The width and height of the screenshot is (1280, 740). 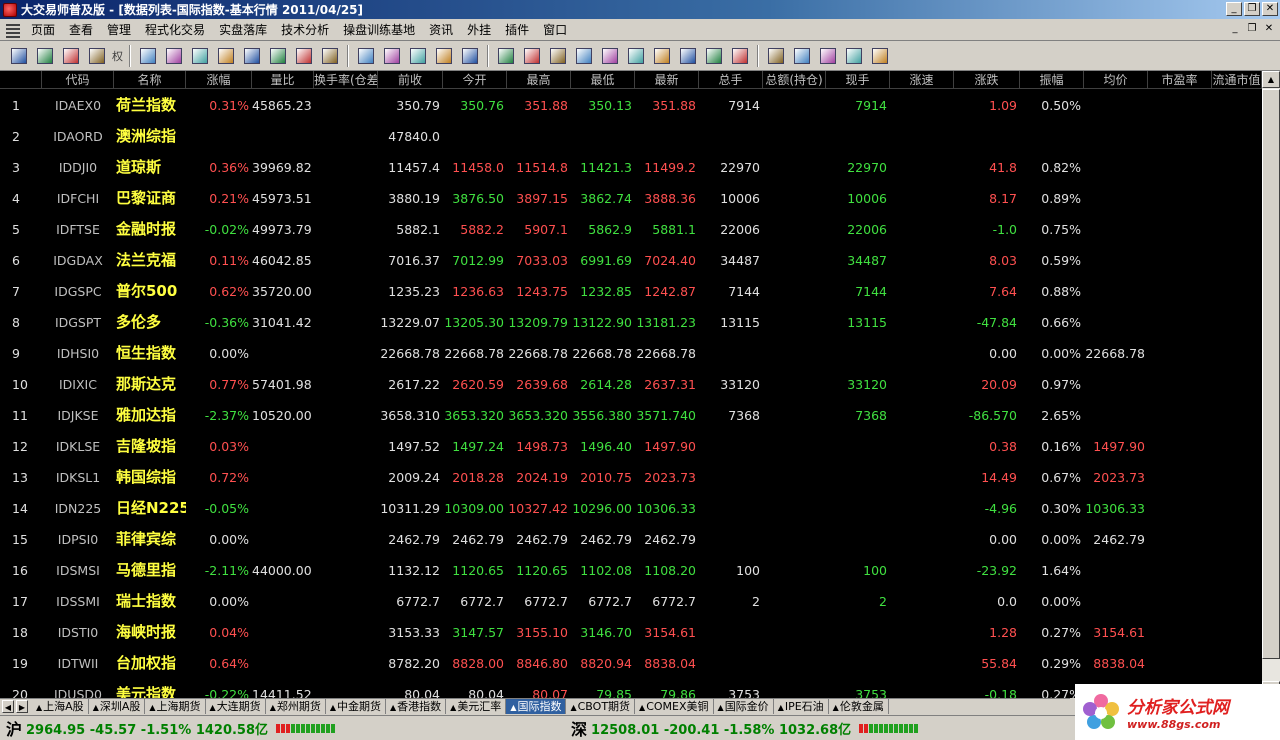 I want to click on circle-icon, so click(x=714, y=56).